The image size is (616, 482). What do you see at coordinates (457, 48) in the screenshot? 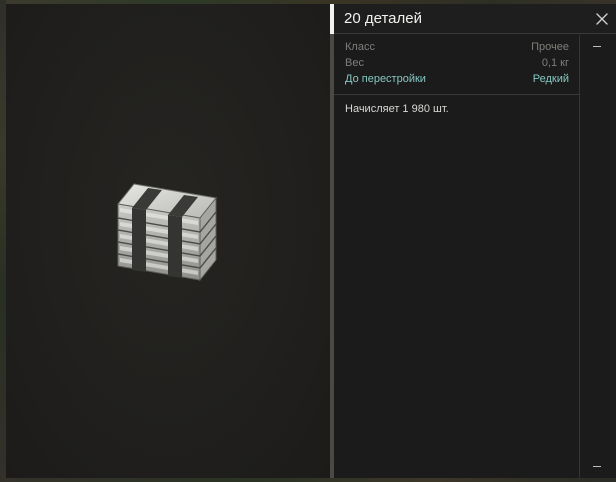
I see `property-row-class: Класс Прочее` at bounding box center [457, 48].